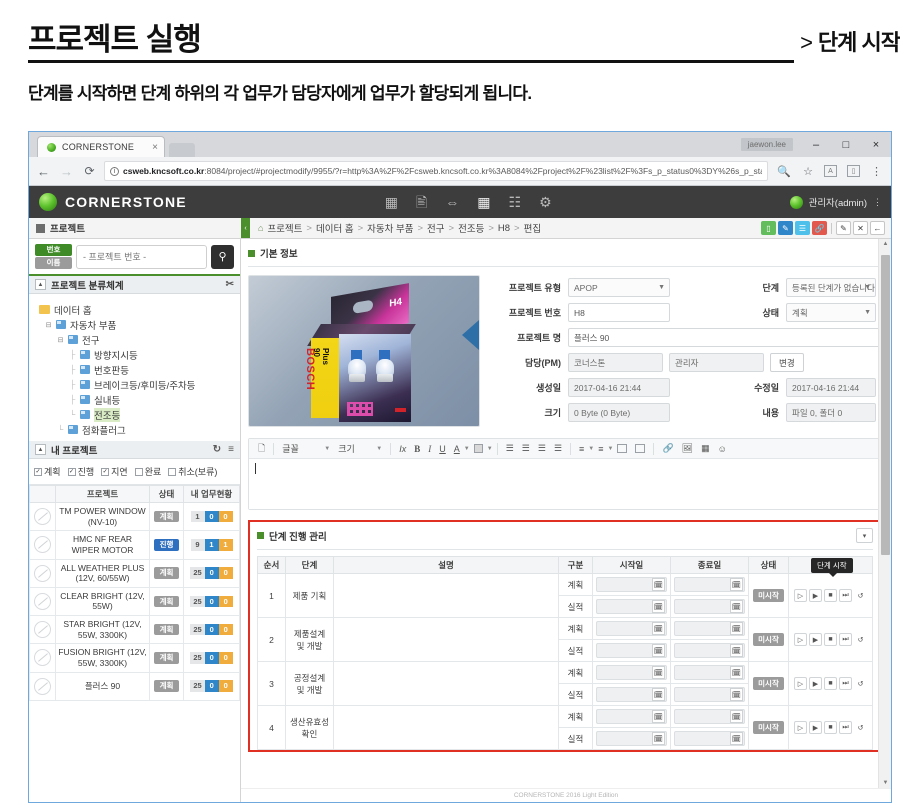 This screenshot has height=806, width=900. What do you see at coordinates (705, 448) in the screenshot?
I see `table-icon: ▦` at bounding box center [705, 448].